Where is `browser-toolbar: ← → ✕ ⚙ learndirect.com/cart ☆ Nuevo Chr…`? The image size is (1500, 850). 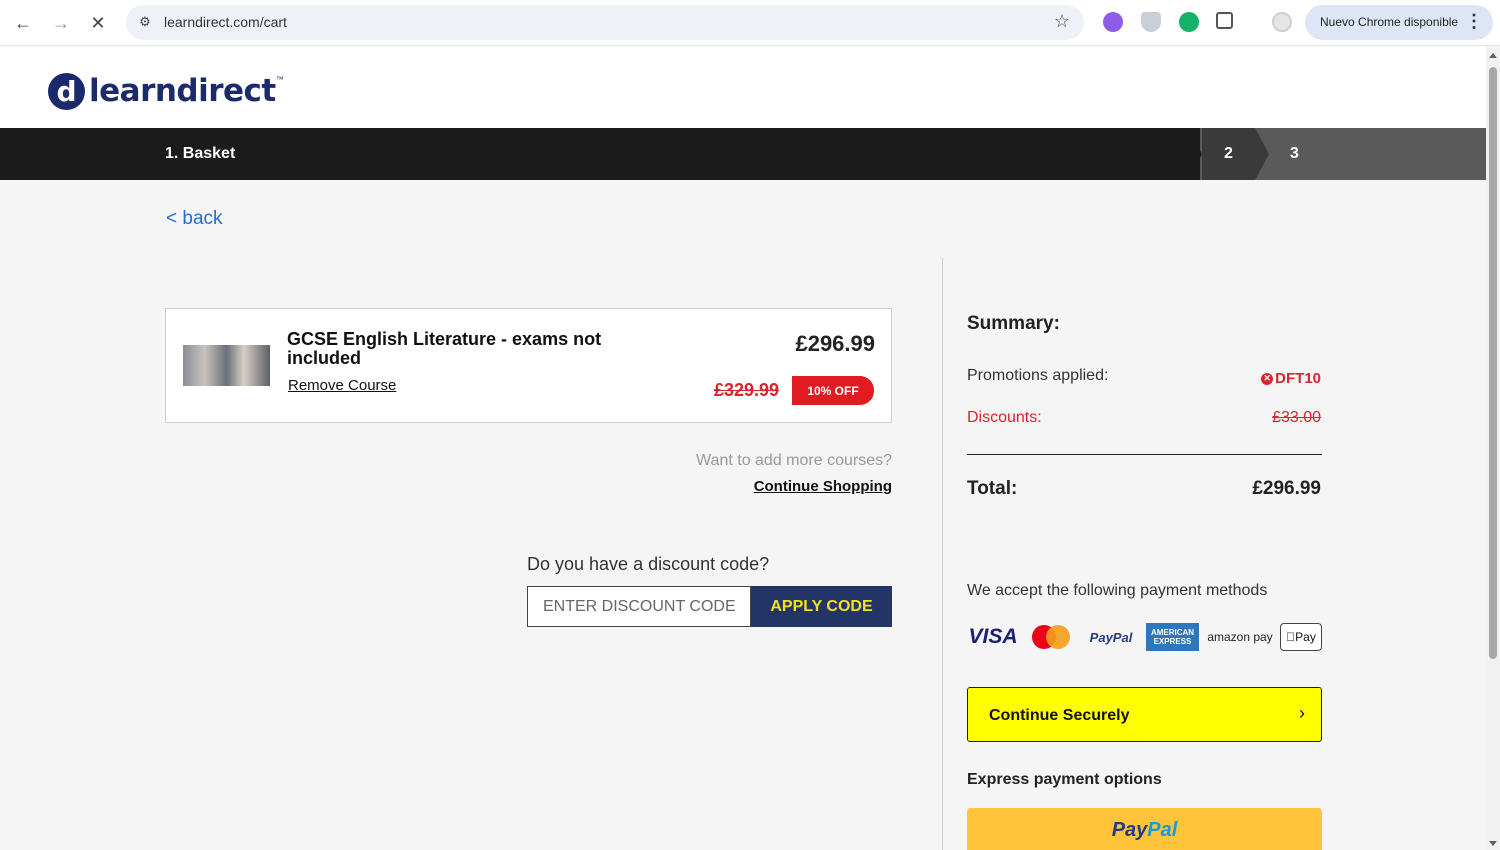
browser-toolbar: ← → ✕ ⚙ learndirect.com/cart ☆ Nuevo Chr… is located at coordinates (750, 23).